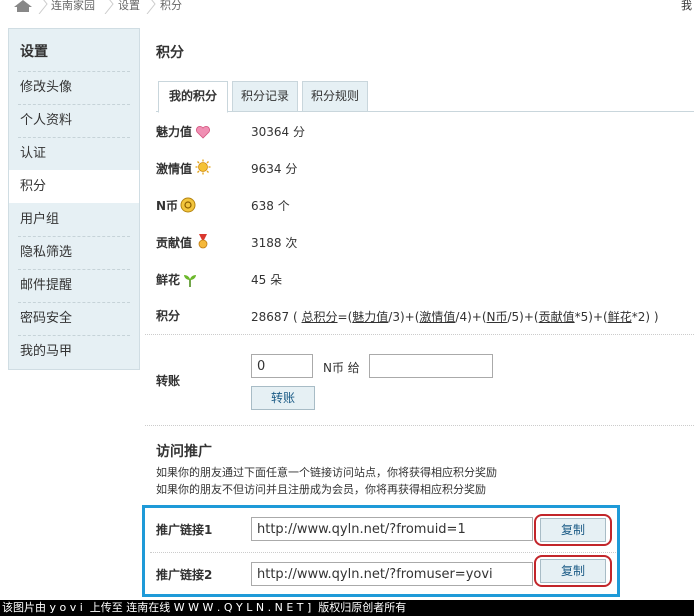  What do you see at coordinates (34, 52) in the screenshot?
I see `sidebar-title: 设置` at bounding box center [34, 52].